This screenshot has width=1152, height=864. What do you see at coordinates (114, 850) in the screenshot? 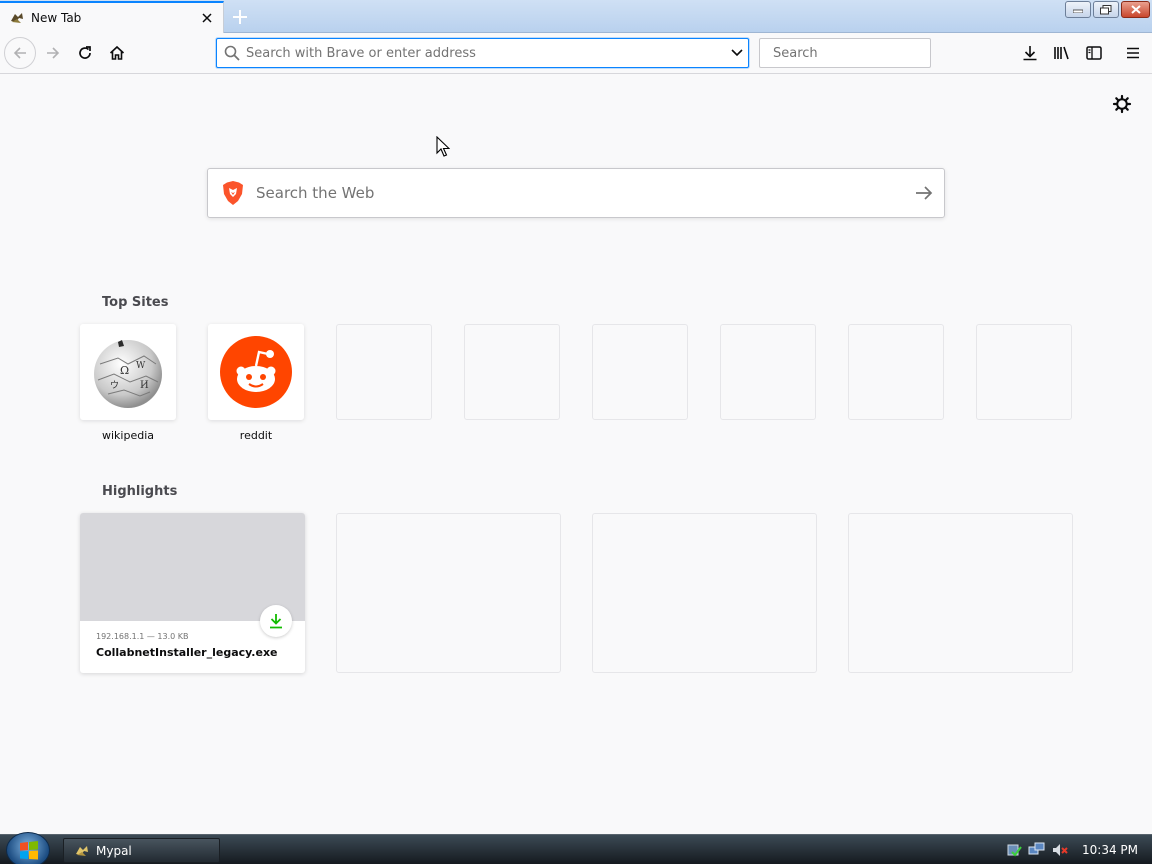
I see `taskbar-item-label: Mypal` at bounding box center [114, 850].